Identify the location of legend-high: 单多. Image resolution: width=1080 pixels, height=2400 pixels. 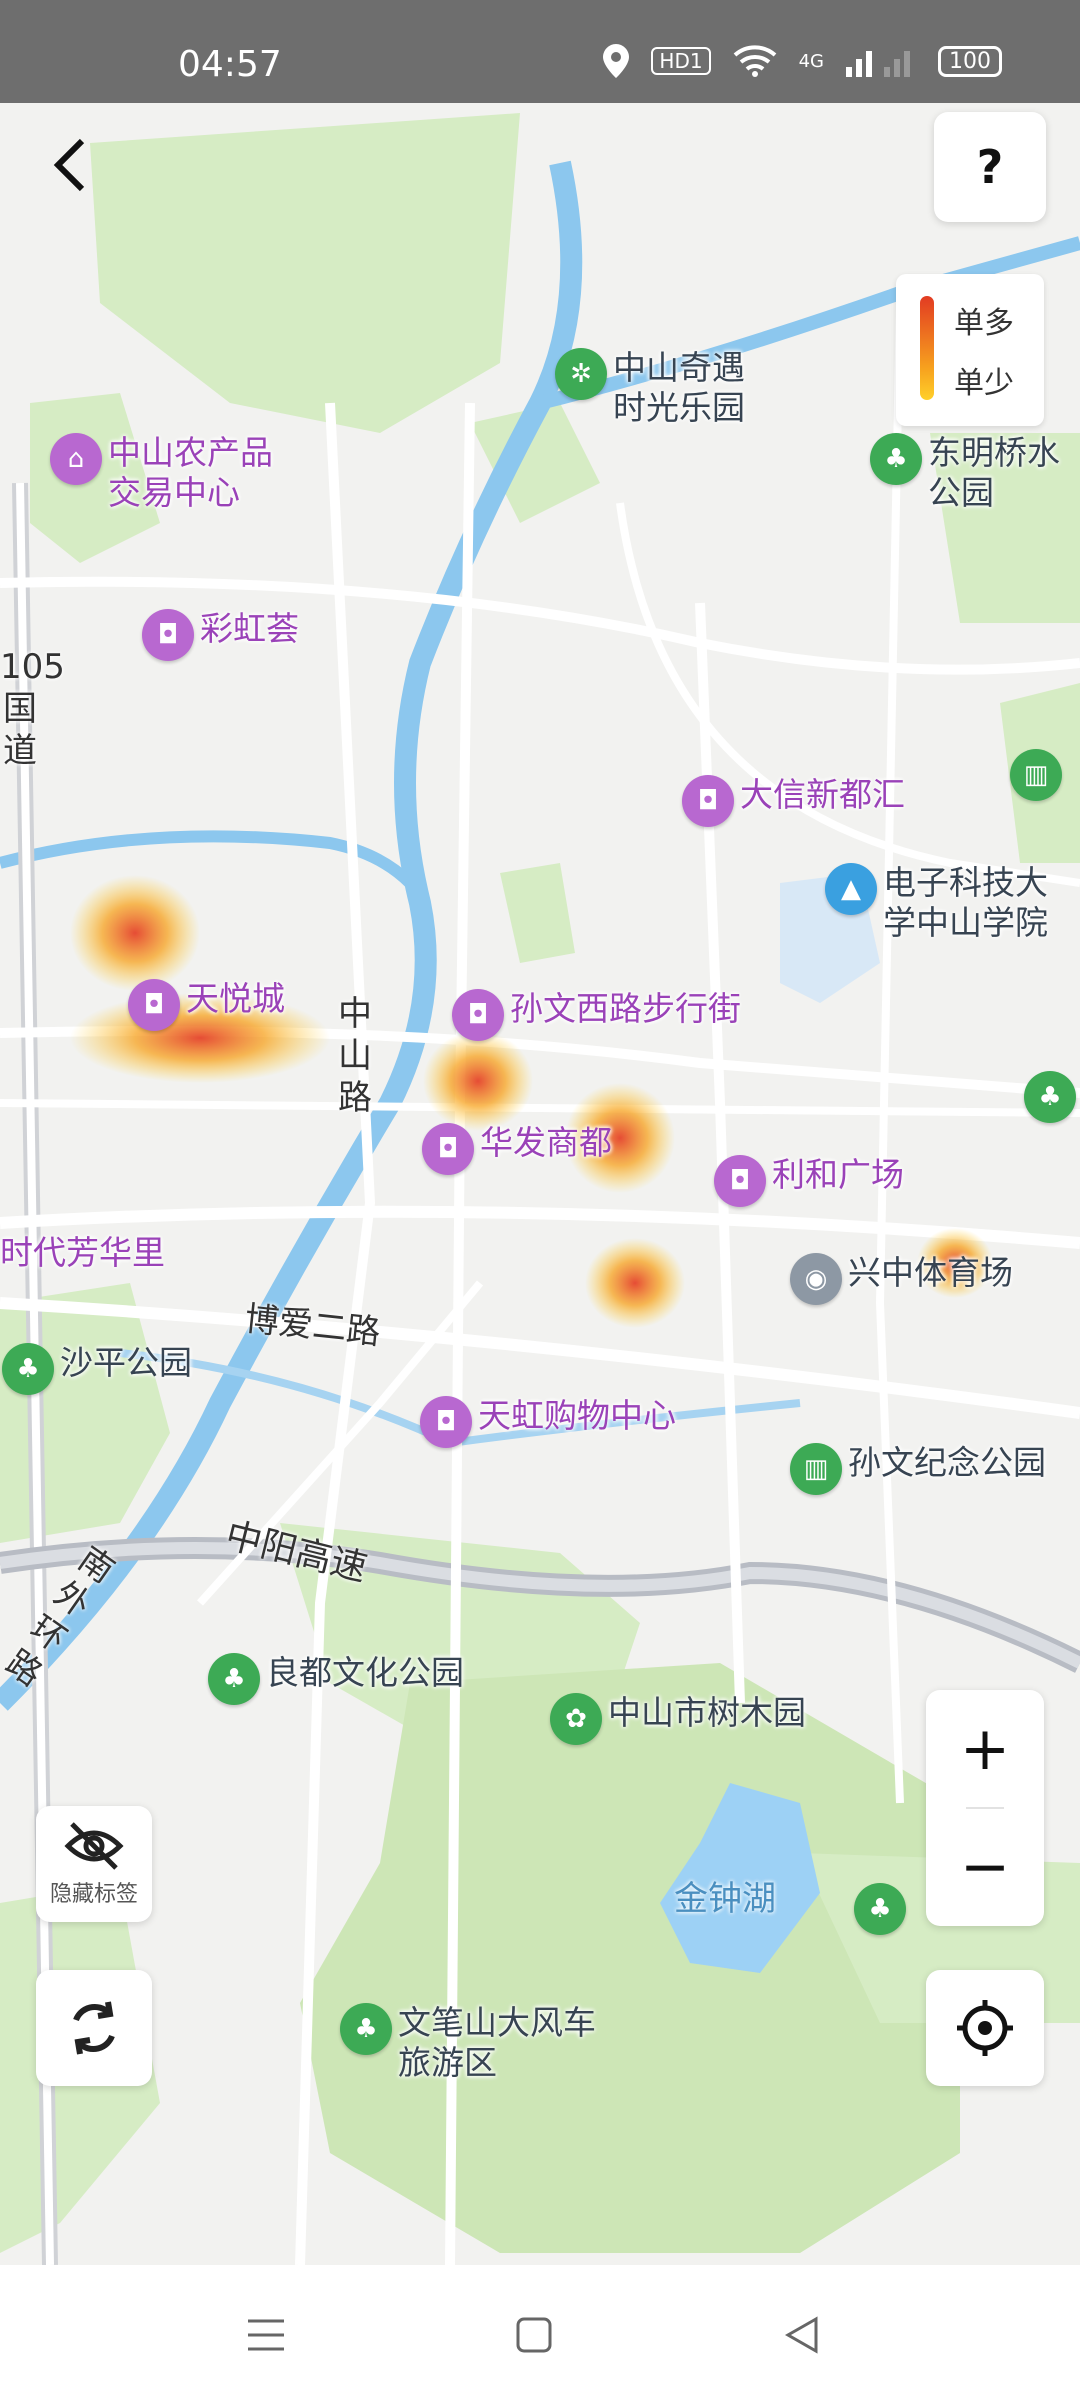
(984, 323).